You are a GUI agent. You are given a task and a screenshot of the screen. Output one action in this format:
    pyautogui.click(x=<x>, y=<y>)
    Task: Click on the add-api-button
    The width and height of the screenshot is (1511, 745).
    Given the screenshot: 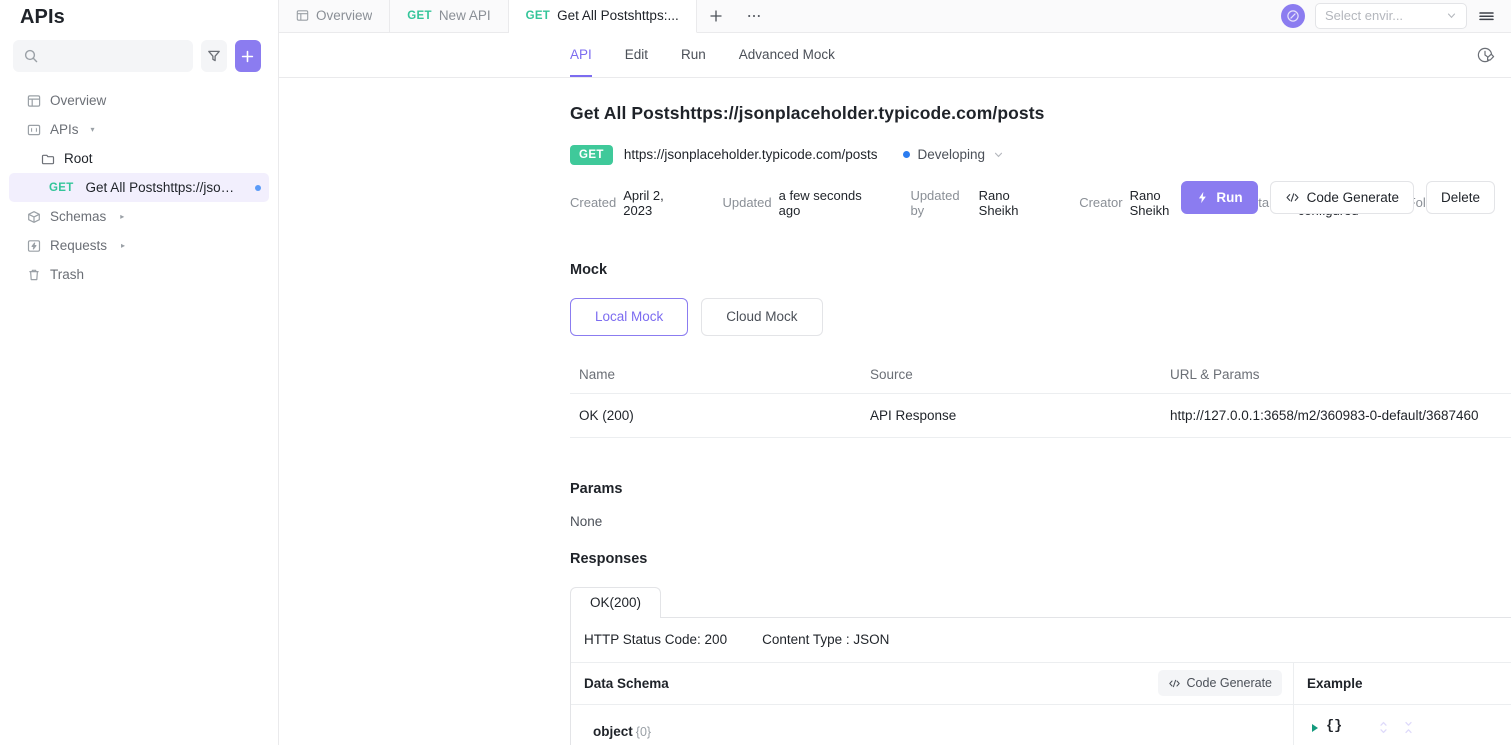 What is the action you would take?
    pyautogui.click(x=247, y=56)
    